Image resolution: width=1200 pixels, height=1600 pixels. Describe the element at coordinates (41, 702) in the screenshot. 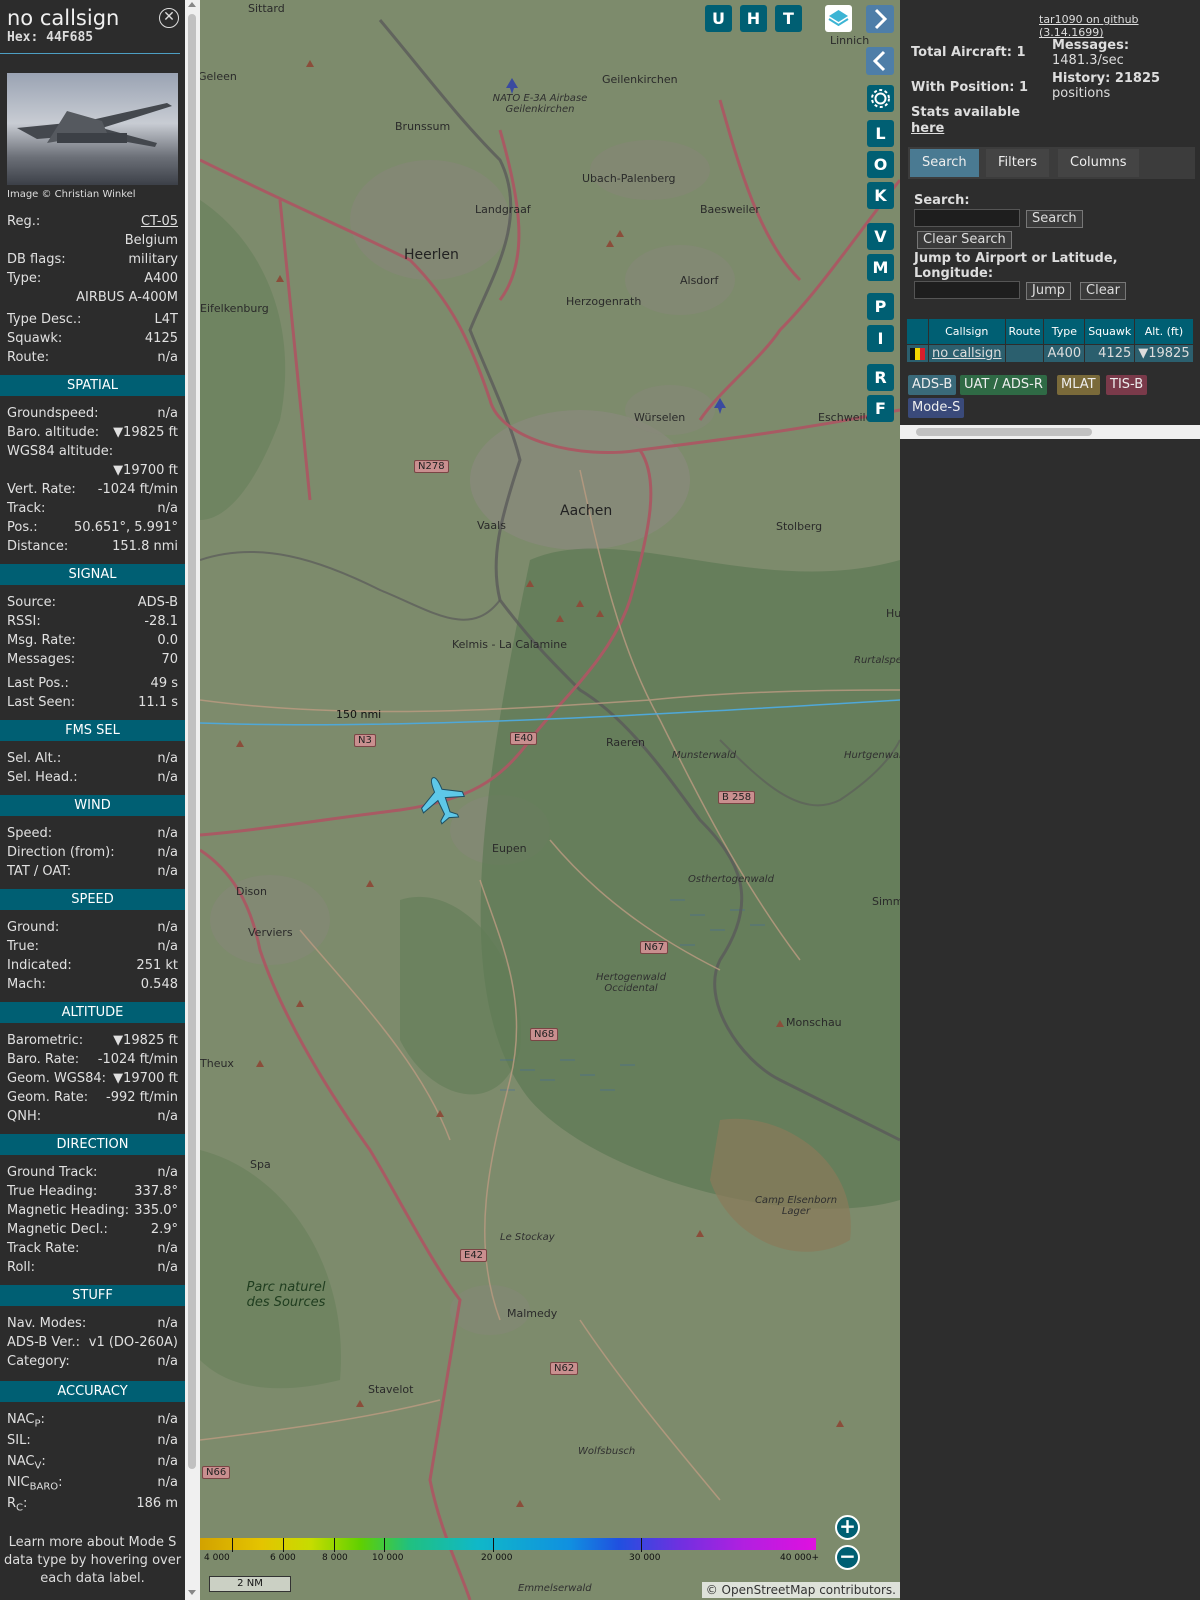

I see `info-row-label: Last Seen:` at that location.